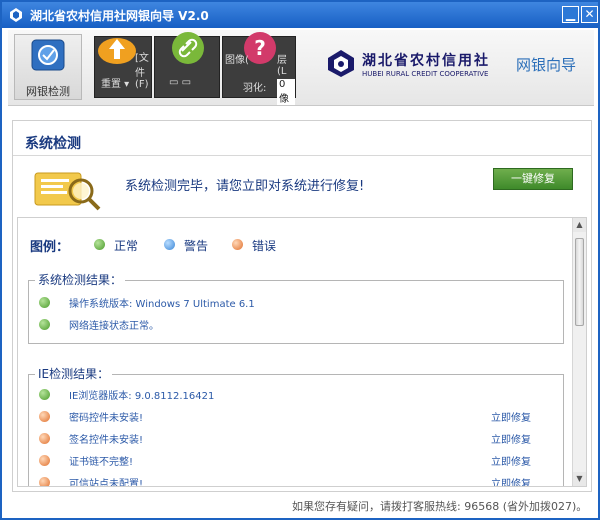  What do you see at coordinates (579, 282) in the screenshot?
I see `scroll-thumb` at bounding box center [579, 282].